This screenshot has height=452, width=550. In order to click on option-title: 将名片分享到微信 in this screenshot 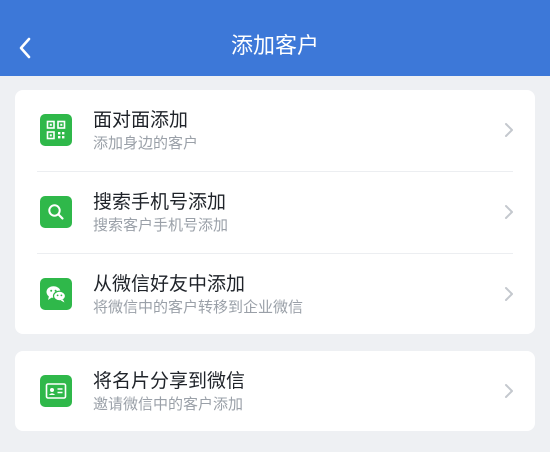, I will do `click(169, 381)`.